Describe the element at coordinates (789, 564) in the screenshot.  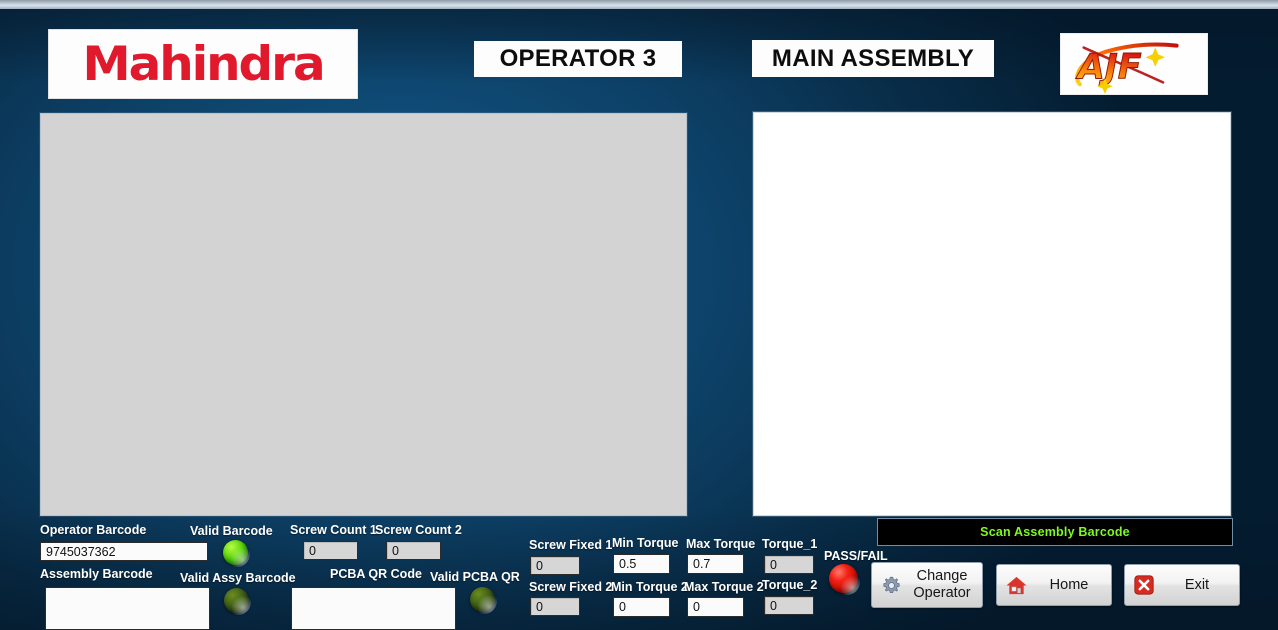
I see `torque-1-value: 0` at that location.